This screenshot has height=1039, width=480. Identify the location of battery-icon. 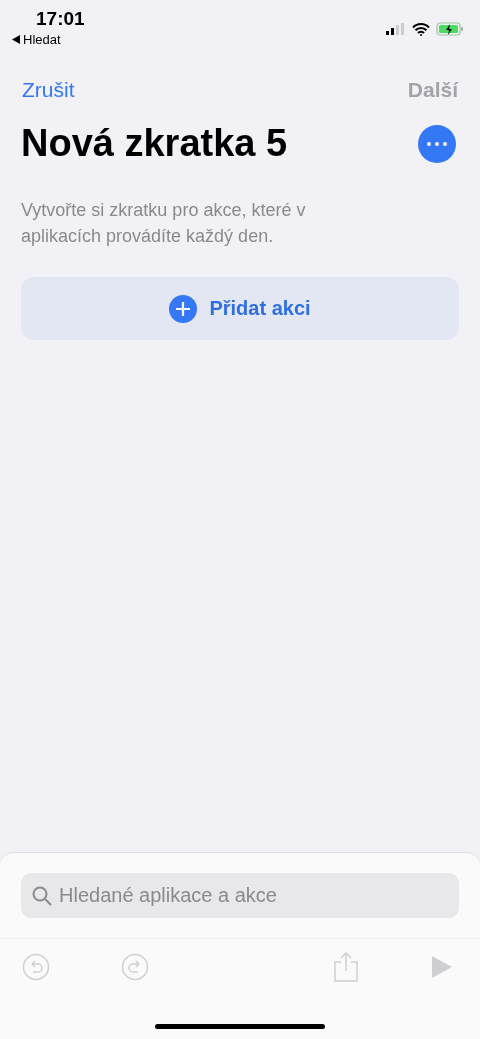
(450, 29).